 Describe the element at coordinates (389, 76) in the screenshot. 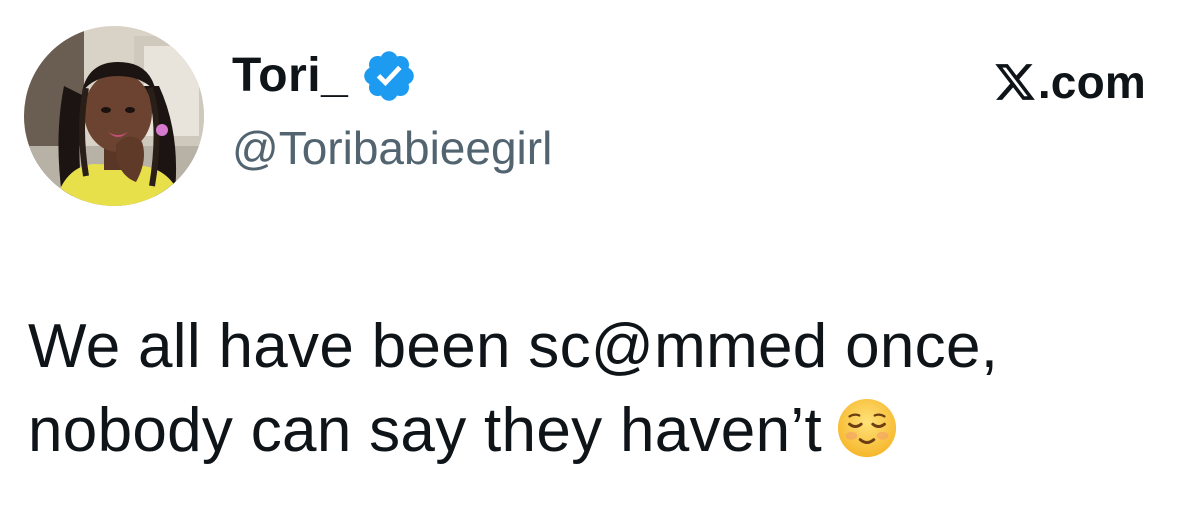

I see `verified-badge-icon` at that location.